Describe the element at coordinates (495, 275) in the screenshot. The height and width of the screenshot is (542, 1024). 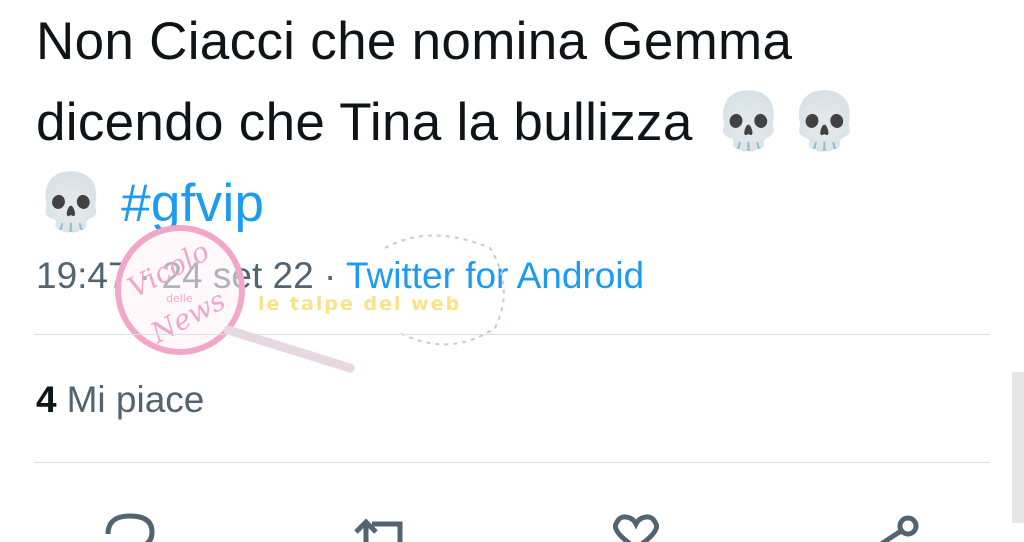
I see `tweet-source-link: Twitter for Android` at that location.